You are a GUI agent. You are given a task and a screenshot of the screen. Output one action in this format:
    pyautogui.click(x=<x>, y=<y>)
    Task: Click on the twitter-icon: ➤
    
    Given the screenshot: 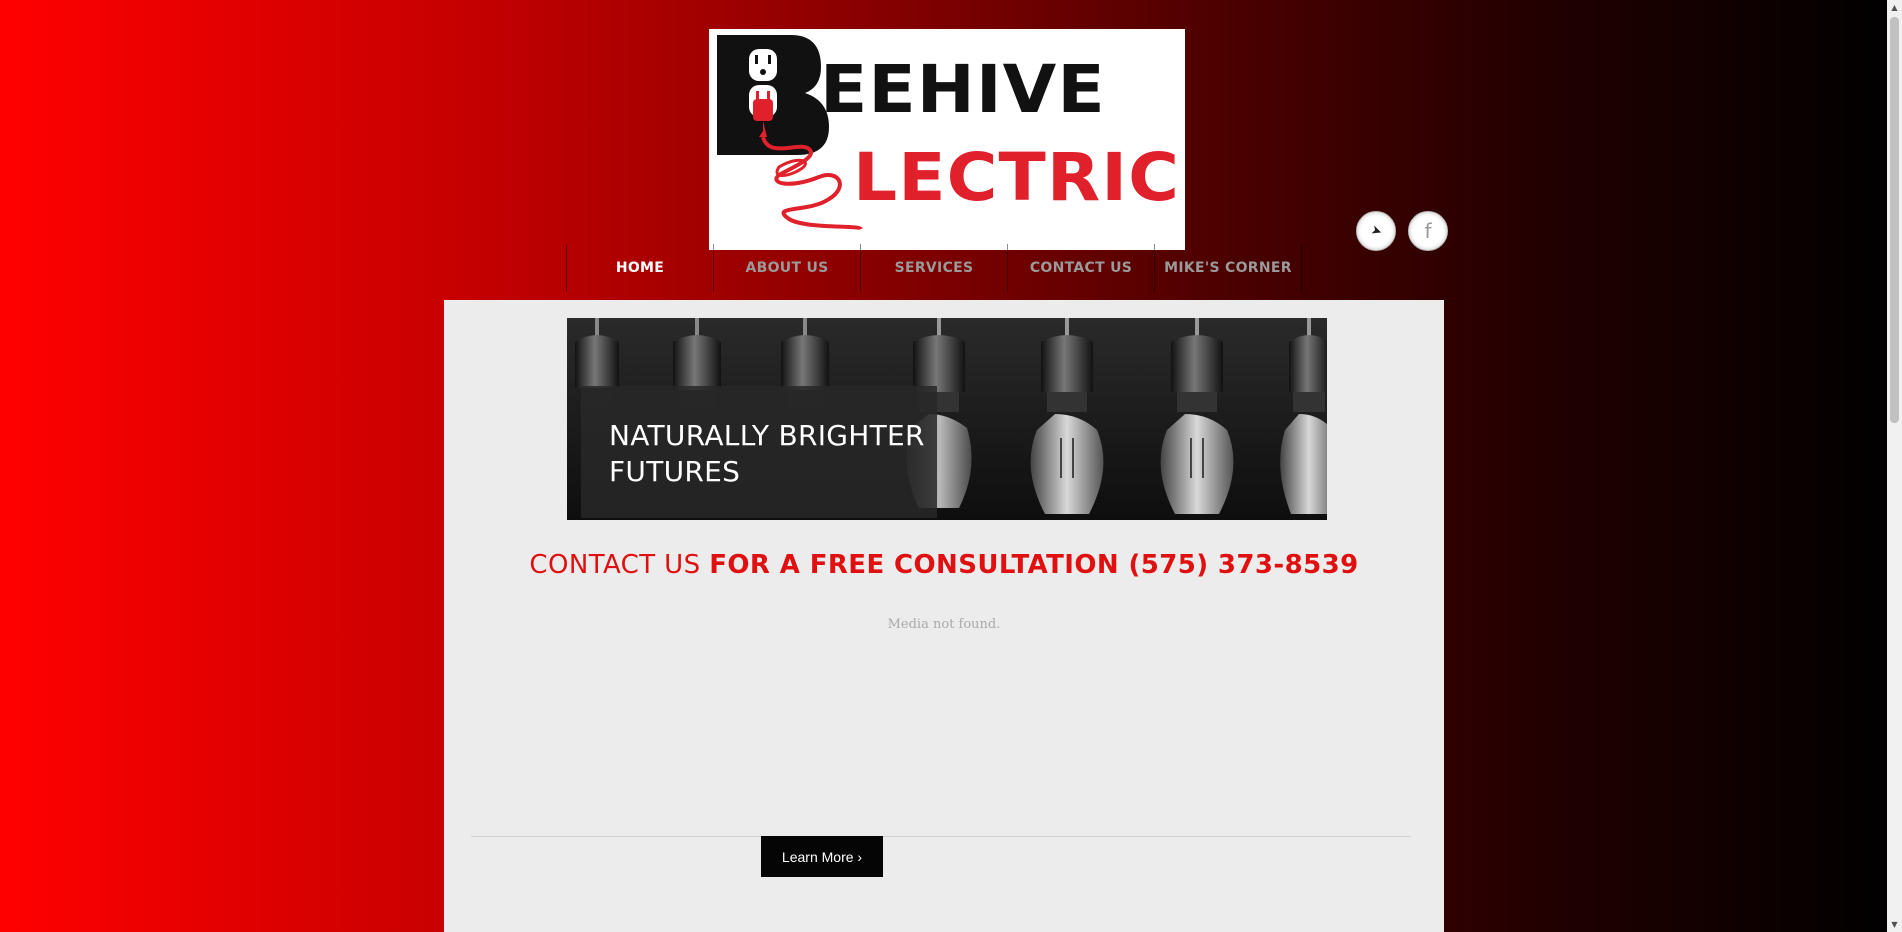 What is the action you would take?
    pyautogui.click(x=1376, y=231)
    